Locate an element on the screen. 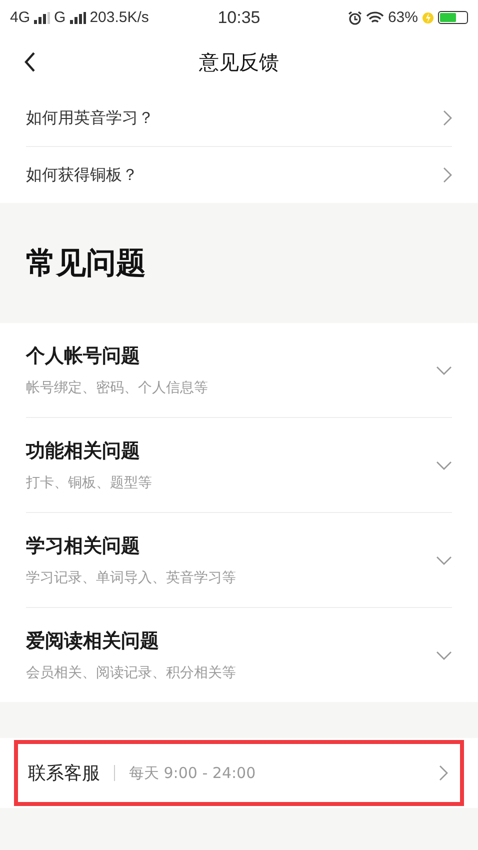 Image resolution: width=478 pixels, height=850 pixels. faq-category-item: 学习相关问题 学习记录、单词导入、英音学习等 is located at coordinates (239, 560).